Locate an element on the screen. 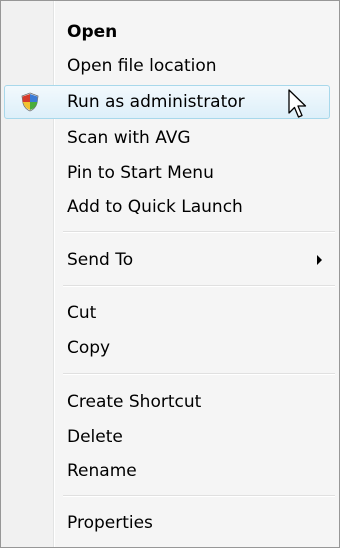 This screenshot has height=548, width=340. menu-item-label: Pin to Start Menu is located at coordinates (140, 173).